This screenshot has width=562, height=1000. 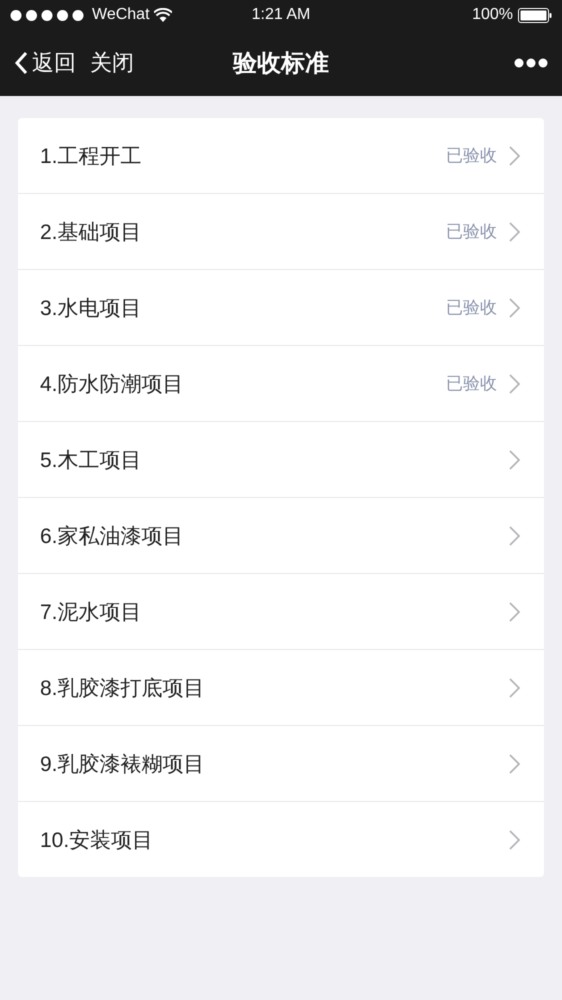 I want to click on close-button: 关闭, so click(x=112, y=63).